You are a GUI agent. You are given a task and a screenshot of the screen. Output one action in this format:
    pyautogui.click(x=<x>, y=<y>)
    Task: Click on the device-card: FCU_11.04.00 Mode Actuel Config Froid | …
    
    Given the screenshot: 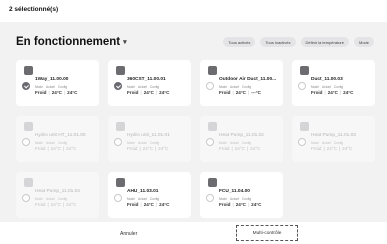 What is the action you would take?
    pyautogui.click(x=241, y=195)
    